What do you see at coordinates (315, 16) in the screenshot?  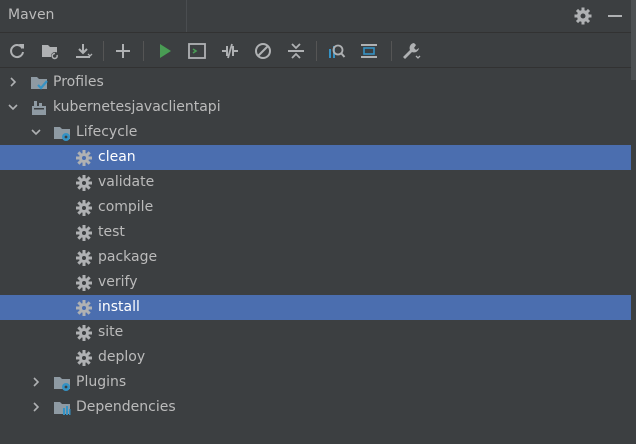 I see `tool-window-header: Maven` at bounding box center [315, 16].